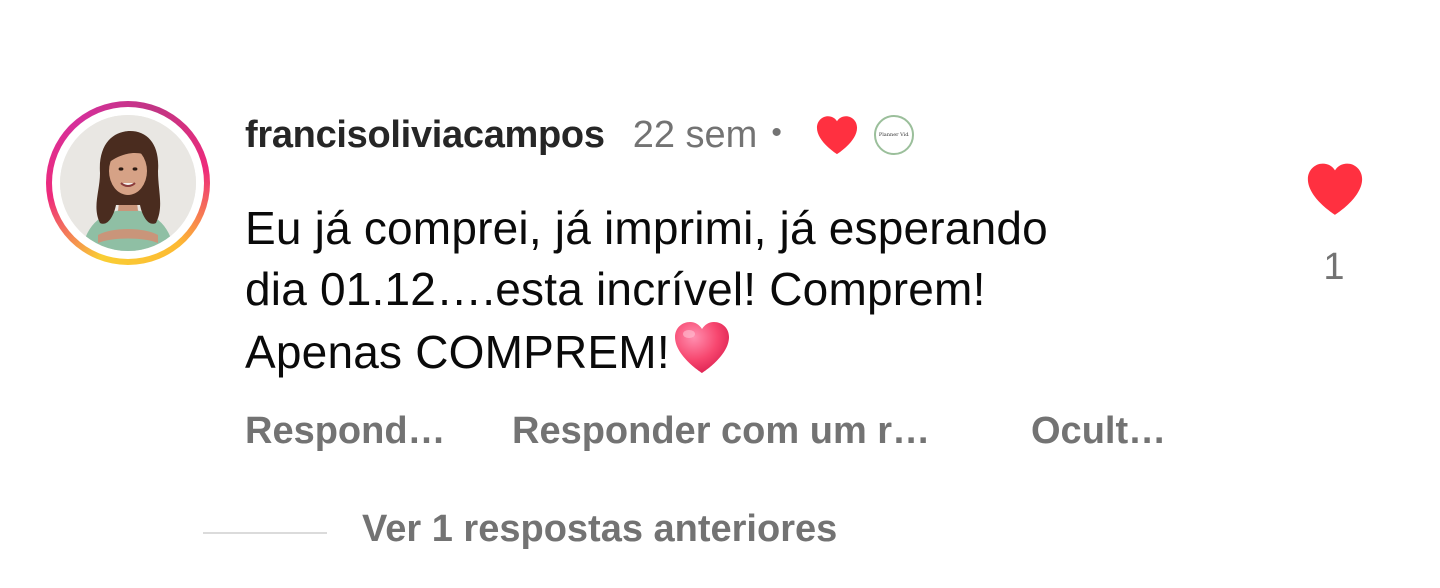 The height and width of the screenshot is (588, 1440). I want to click on avatar-gap, so click(128, 183).